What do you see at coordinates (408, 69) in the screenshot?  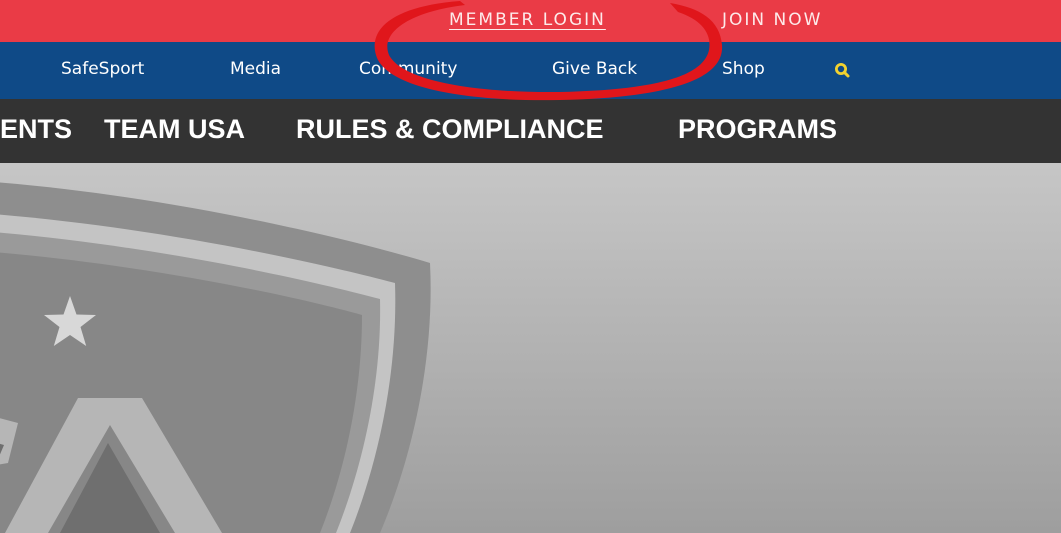 I see `nav-item-community: Community` at bounding box center [408, 69].